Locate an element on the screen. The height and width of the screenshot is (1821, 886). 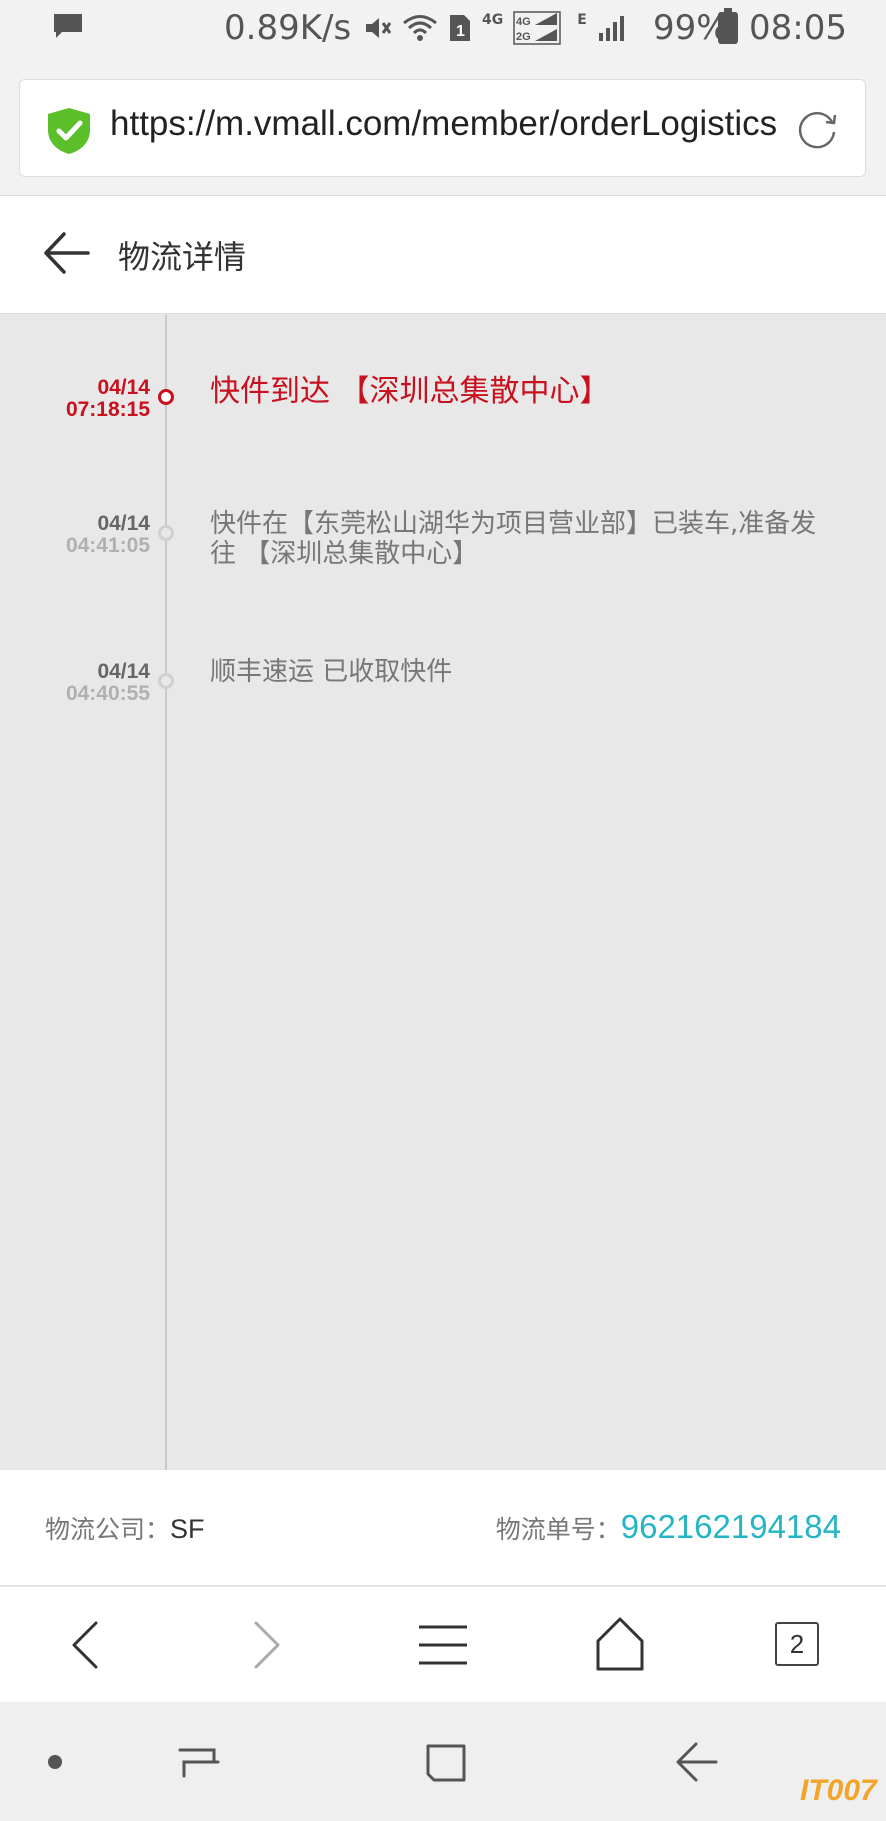
browser-back-icon is located at coordinates (86, 1645).